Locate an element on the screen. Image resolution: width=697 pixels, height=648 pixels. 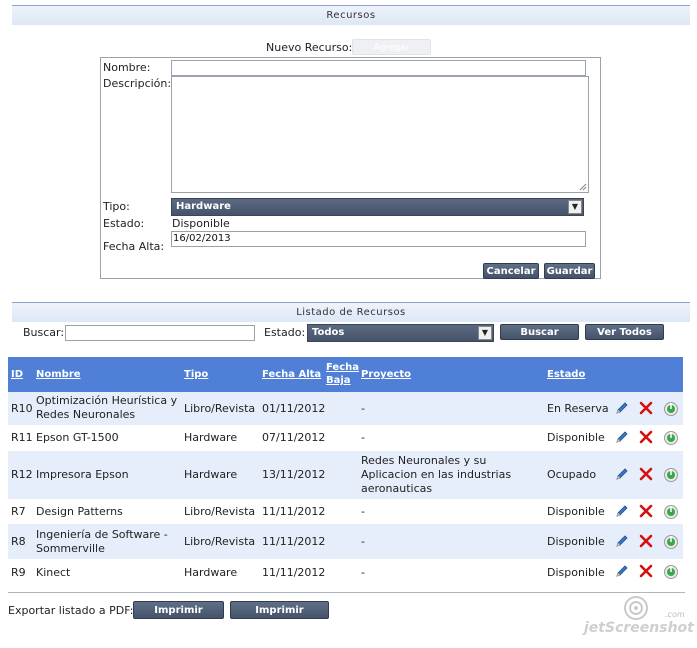
add-button: Agregar is located at coordinates (391, 47).